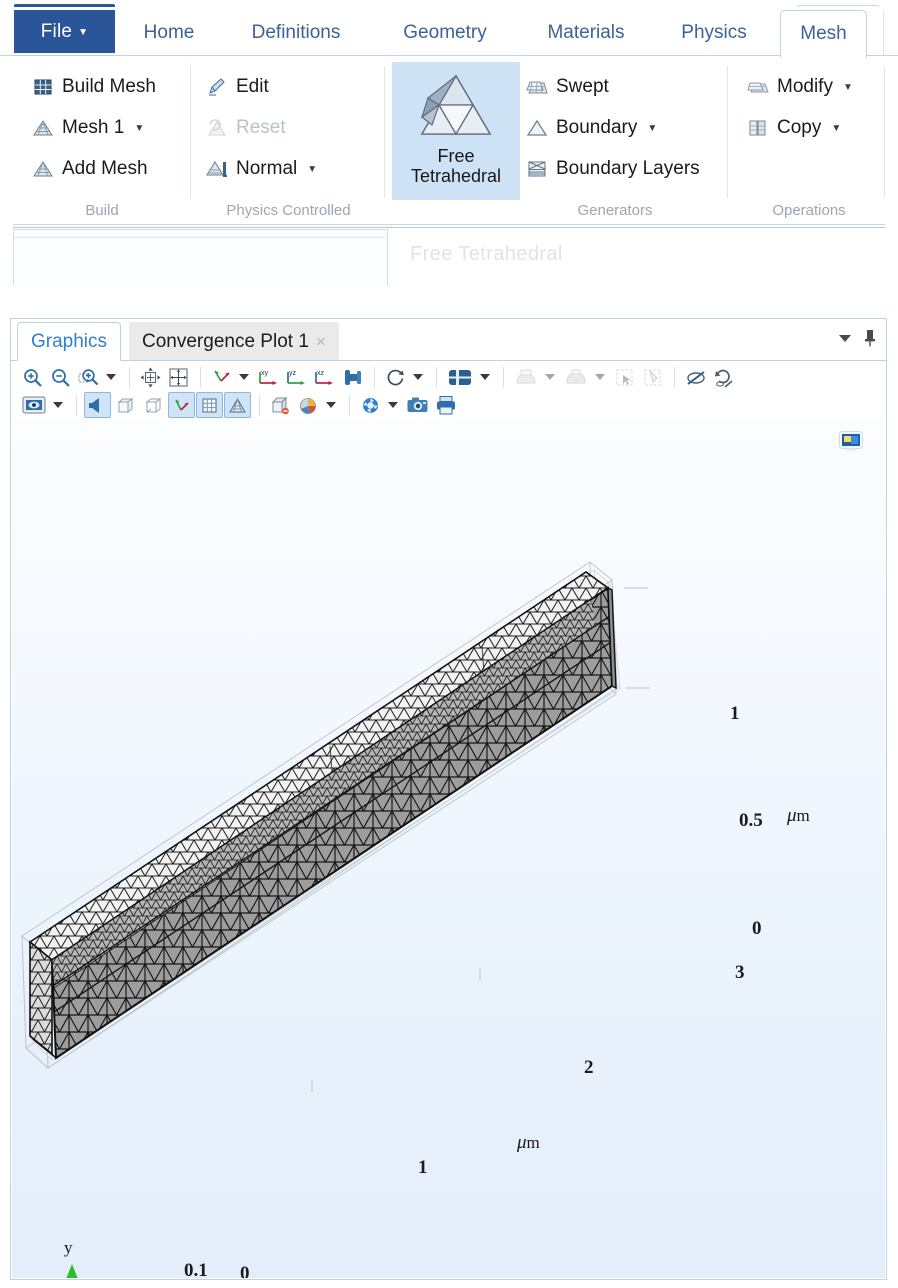  I want to click on zoom-to-selection-icon, so click(178, 377).